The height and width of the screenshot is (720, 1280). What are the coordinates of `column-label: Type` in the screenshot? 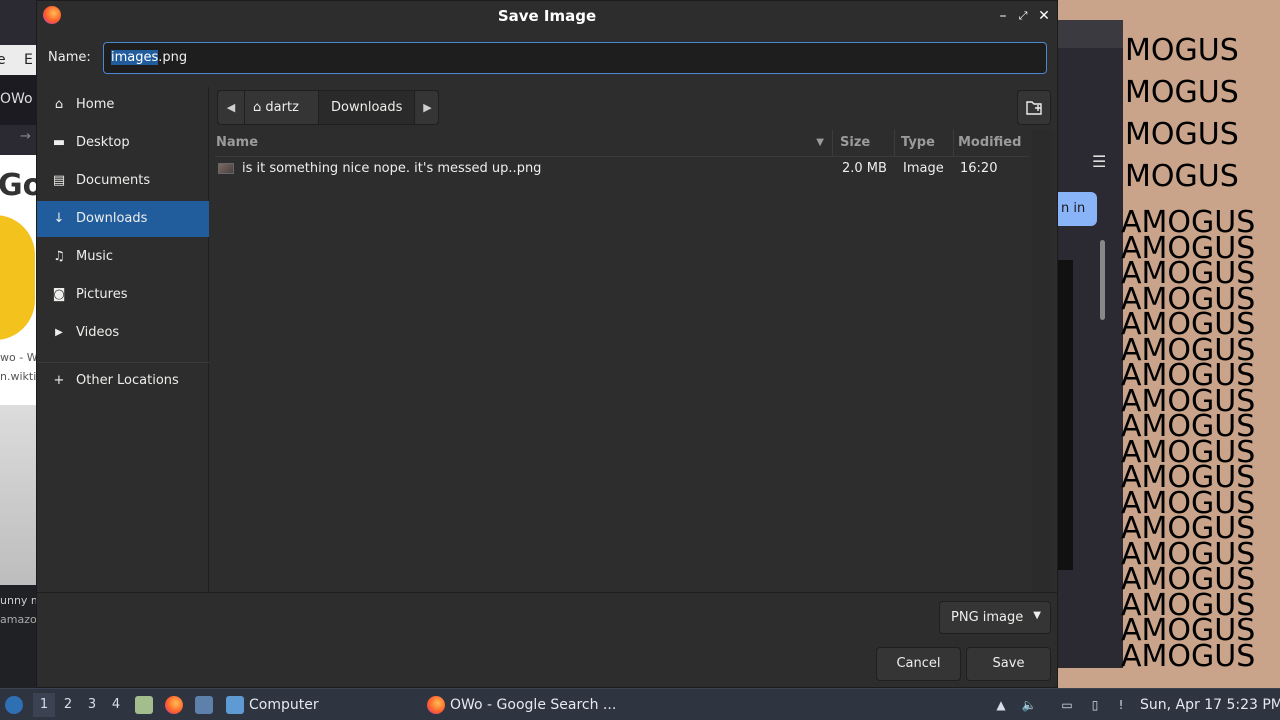 It's located at (918, 142).